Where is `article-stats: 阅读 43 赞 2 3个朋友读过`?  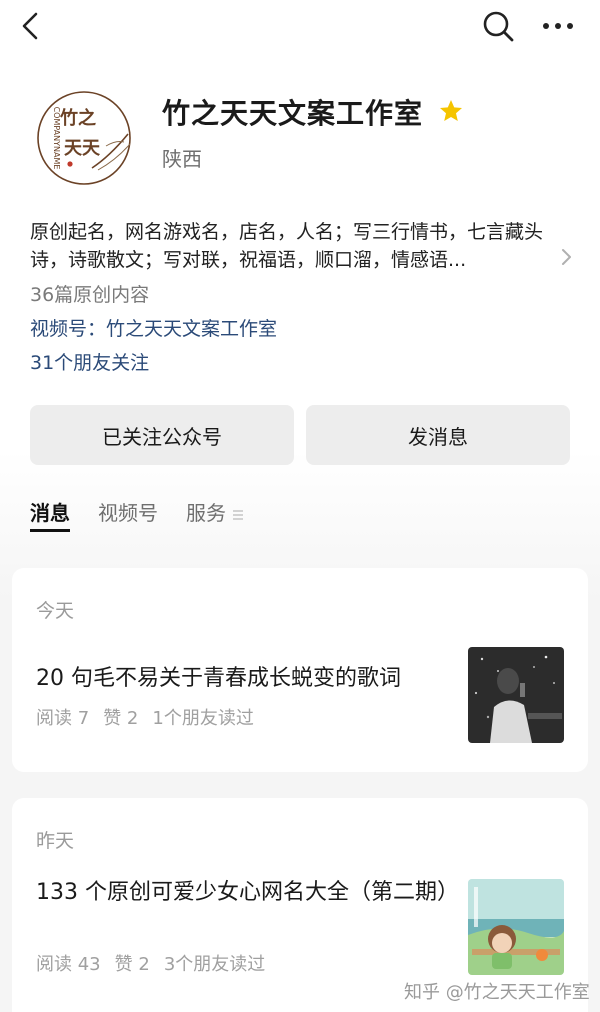
article-stats: 阅读 43 赞 2 3个朋友读过 is located at coordinates (157, 963).